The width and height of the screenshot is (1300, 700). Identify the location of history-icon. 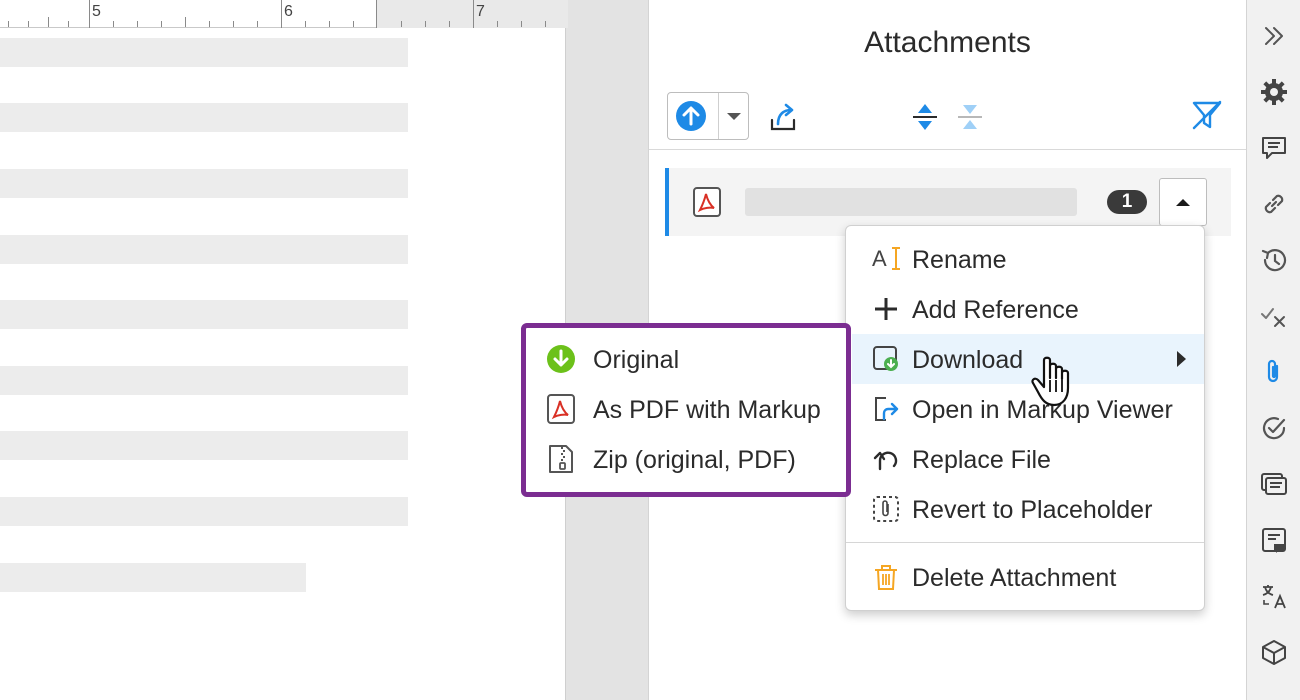
(1274, 260).